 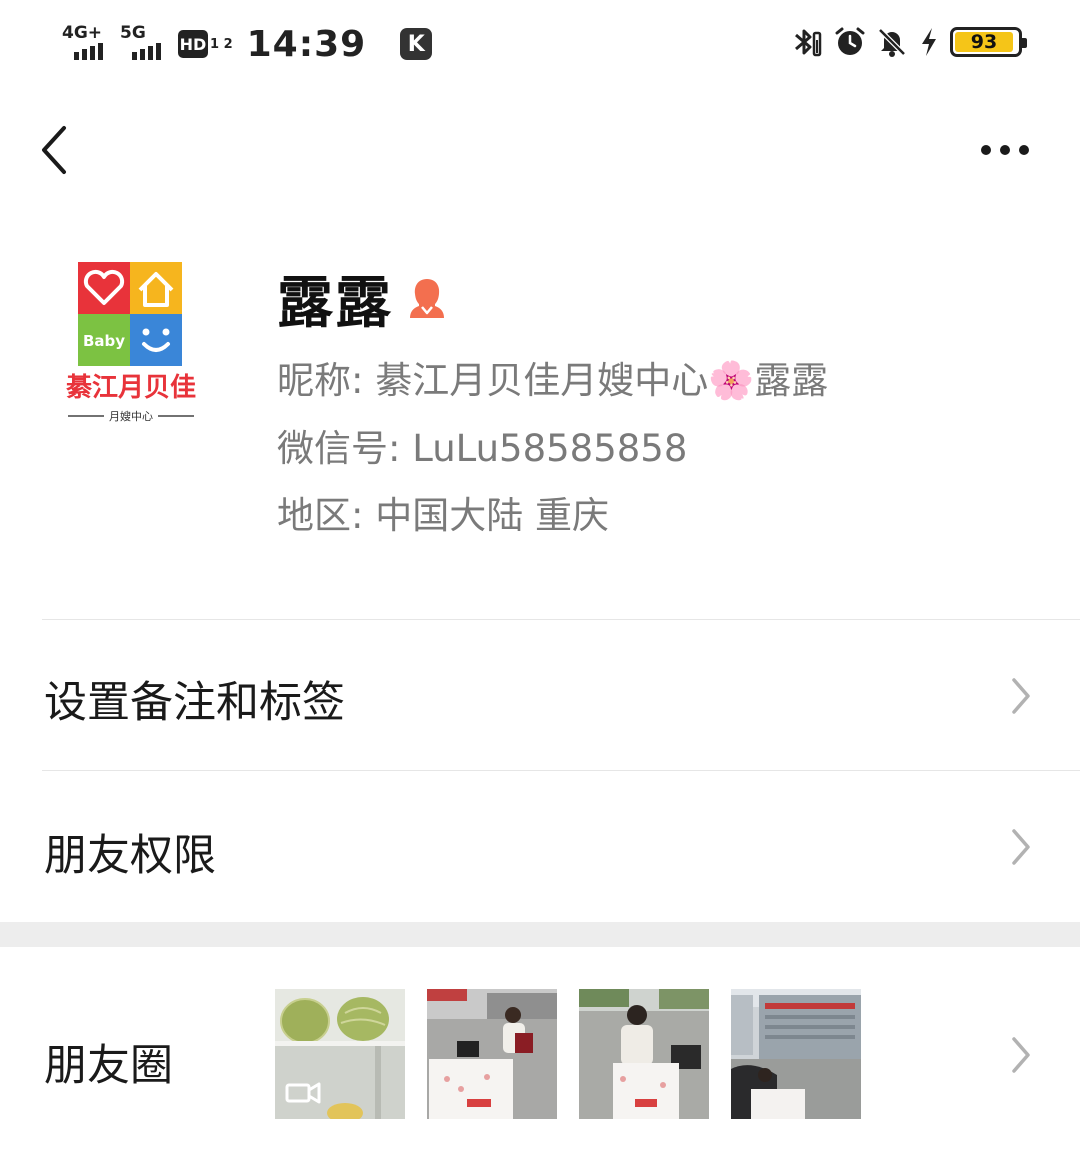 I want to click on friend-permissions-row: 朋友权限, so click(x=540, y=846).